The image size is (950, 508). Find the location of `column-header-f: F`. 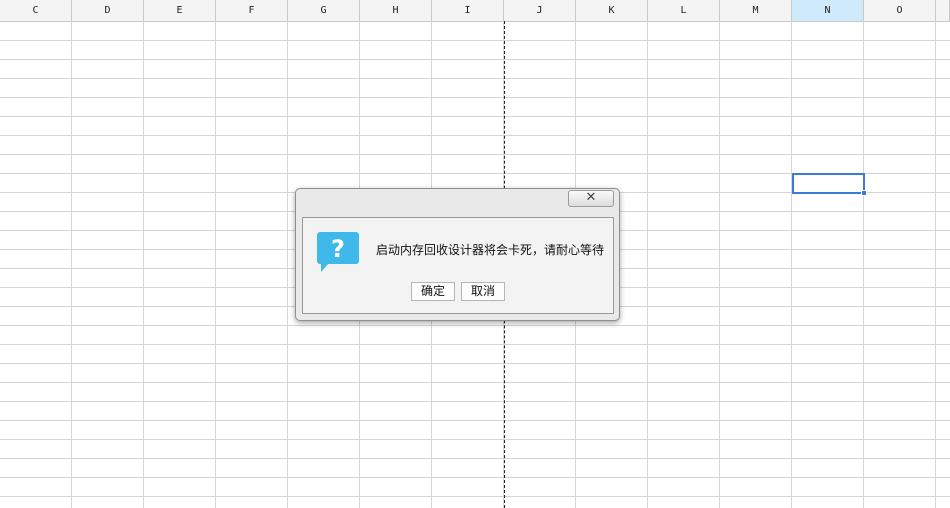

column-header-f: F is located at coordinates (252, 10).